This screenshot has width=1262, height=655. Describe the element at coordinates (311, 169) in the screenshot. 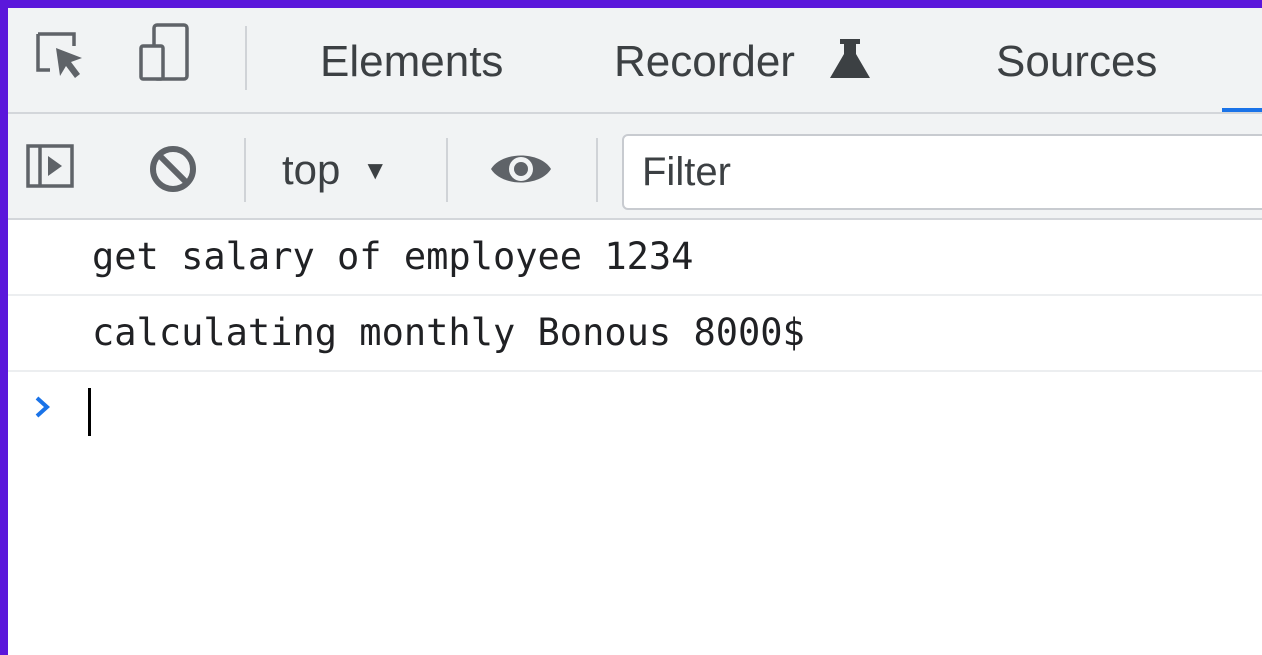

I see `context-value: top` at that location.